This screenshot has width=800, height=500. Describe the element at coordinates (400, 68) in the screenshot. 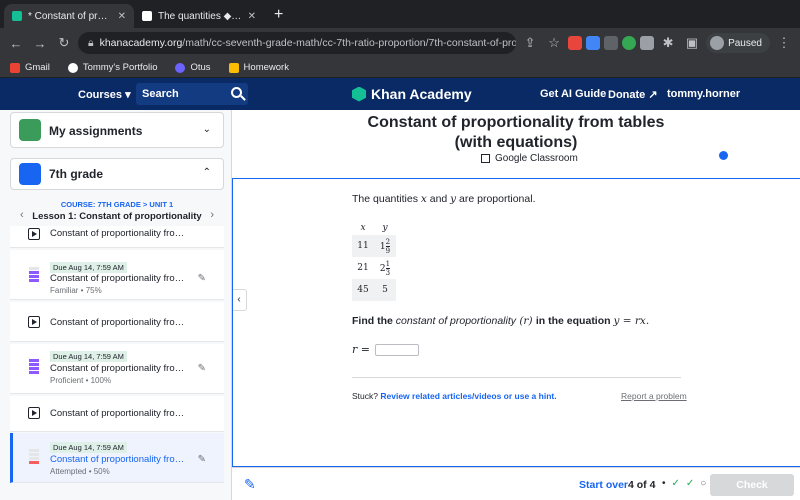

I see `bookmarks-bar: Gmail Tommy's Portfolio Otus Homework` at that location.